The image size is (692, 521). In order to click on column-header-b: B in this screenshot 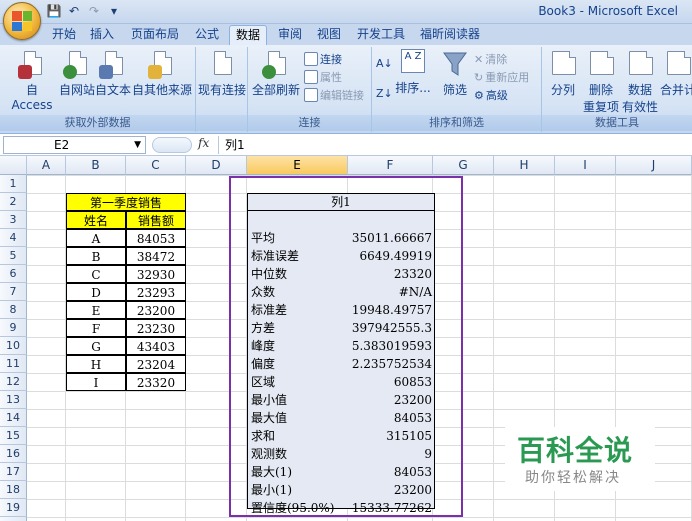, I will do `click(96, 165)`.